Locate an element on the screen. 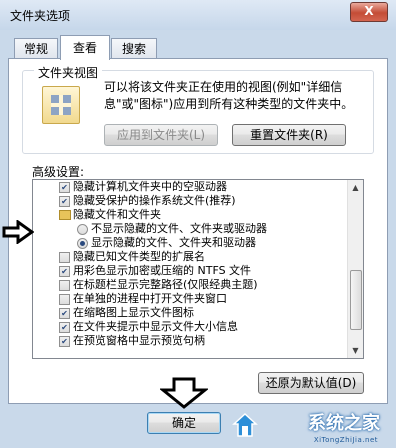 The width and height of the screenshot is (396, 448). advanced-settings-label: 高级设置: is located at coordinates (58, 172).